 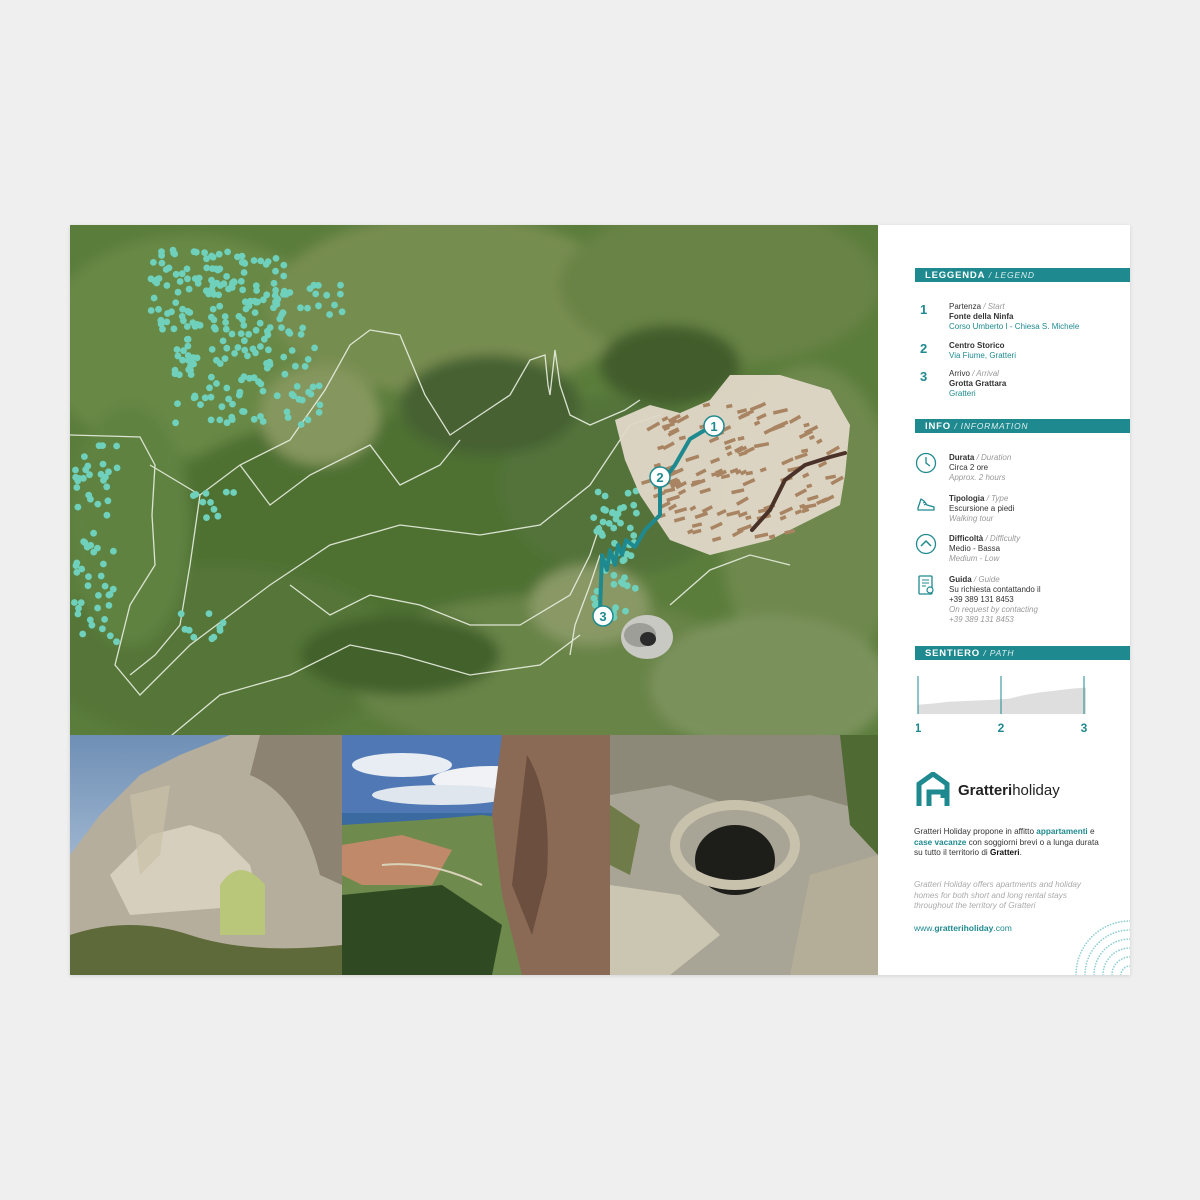 I want to click on path-point-1: 1, so click(x=919, y=728).